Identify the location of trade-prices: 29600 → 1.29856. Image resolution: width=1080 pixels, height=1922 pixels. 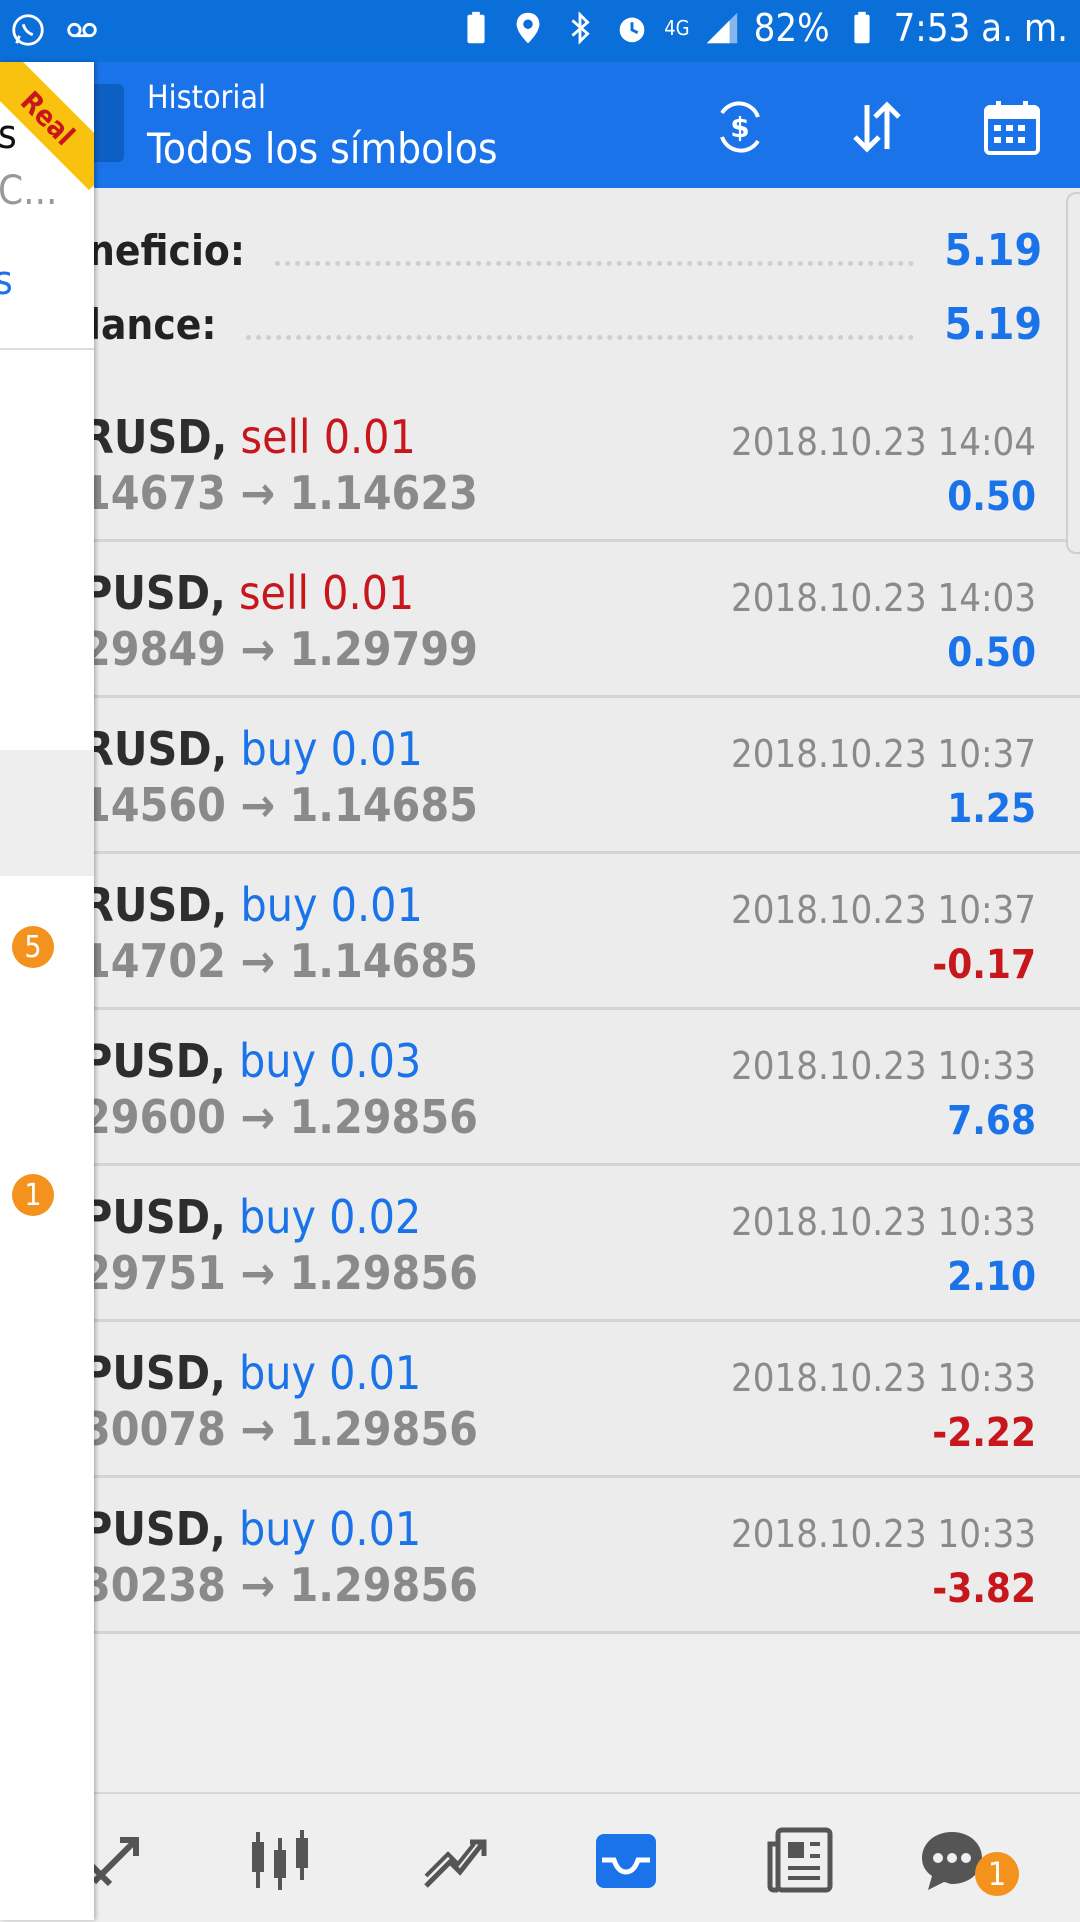
(280, 1117).